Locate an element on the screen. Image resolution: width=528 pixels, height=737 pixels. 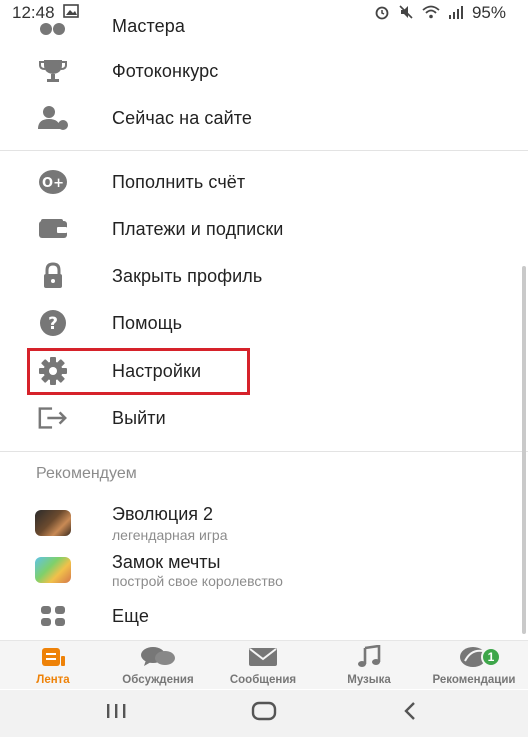
menu-item-more: Еще is located at coordinates (264, 616).